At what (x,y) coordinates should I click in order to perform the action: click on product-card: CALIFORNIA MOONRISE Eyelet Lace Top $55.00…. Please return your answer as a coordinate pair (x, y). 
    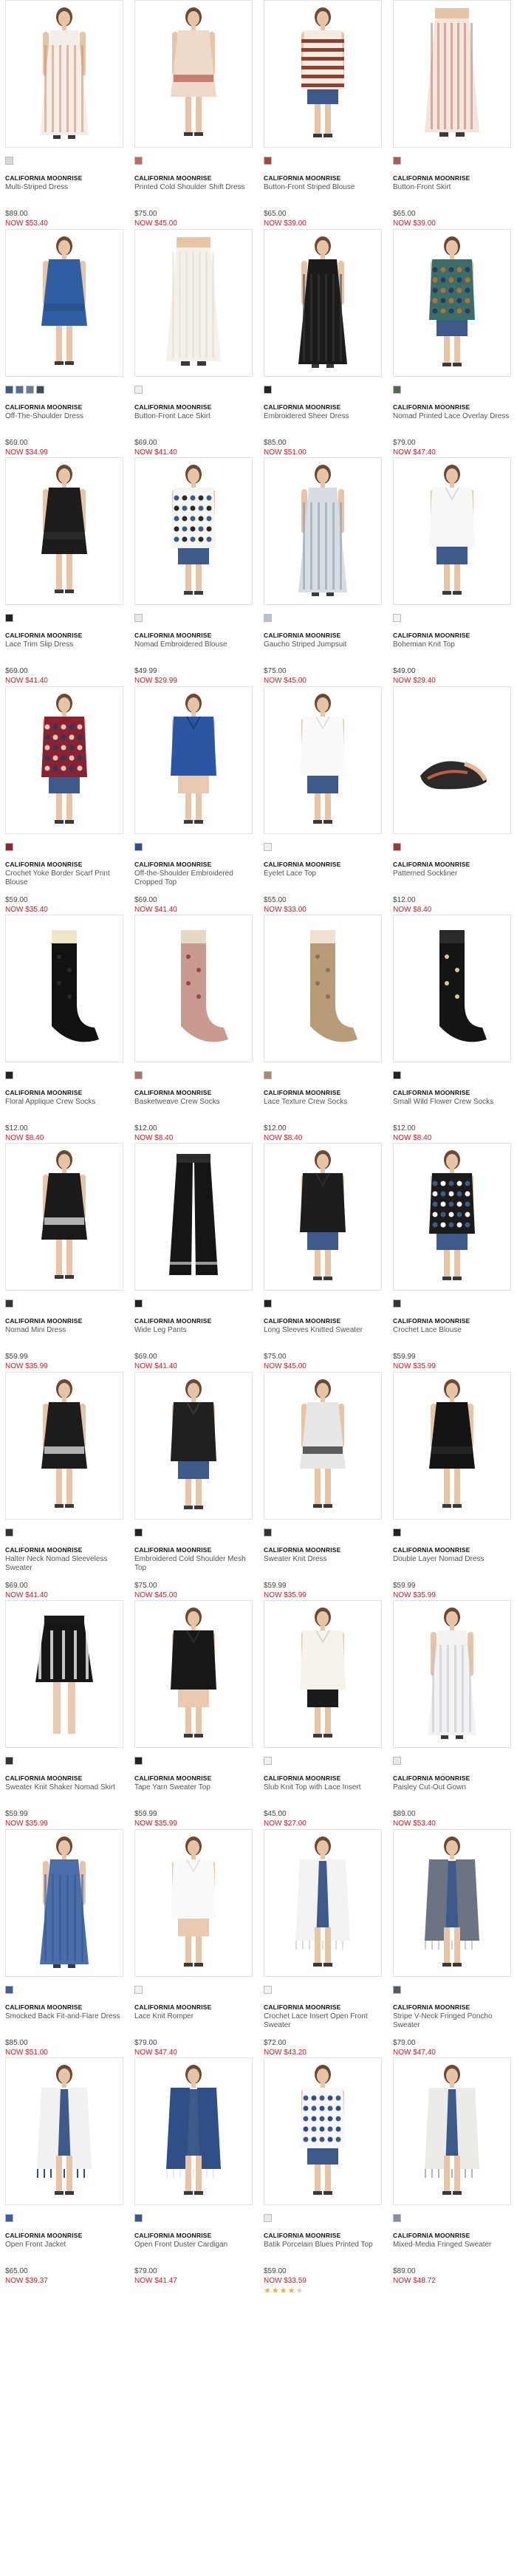
    Looking at the image, I should click on (323, 815).